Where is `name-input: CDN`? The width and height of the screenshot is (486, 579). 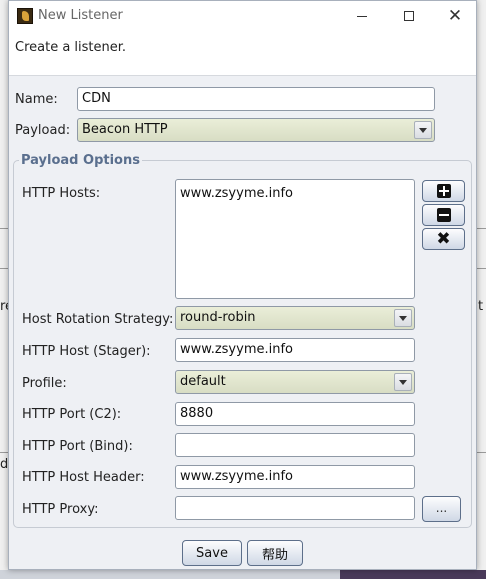
name-input: CDN is located at coordinates (256, 99).